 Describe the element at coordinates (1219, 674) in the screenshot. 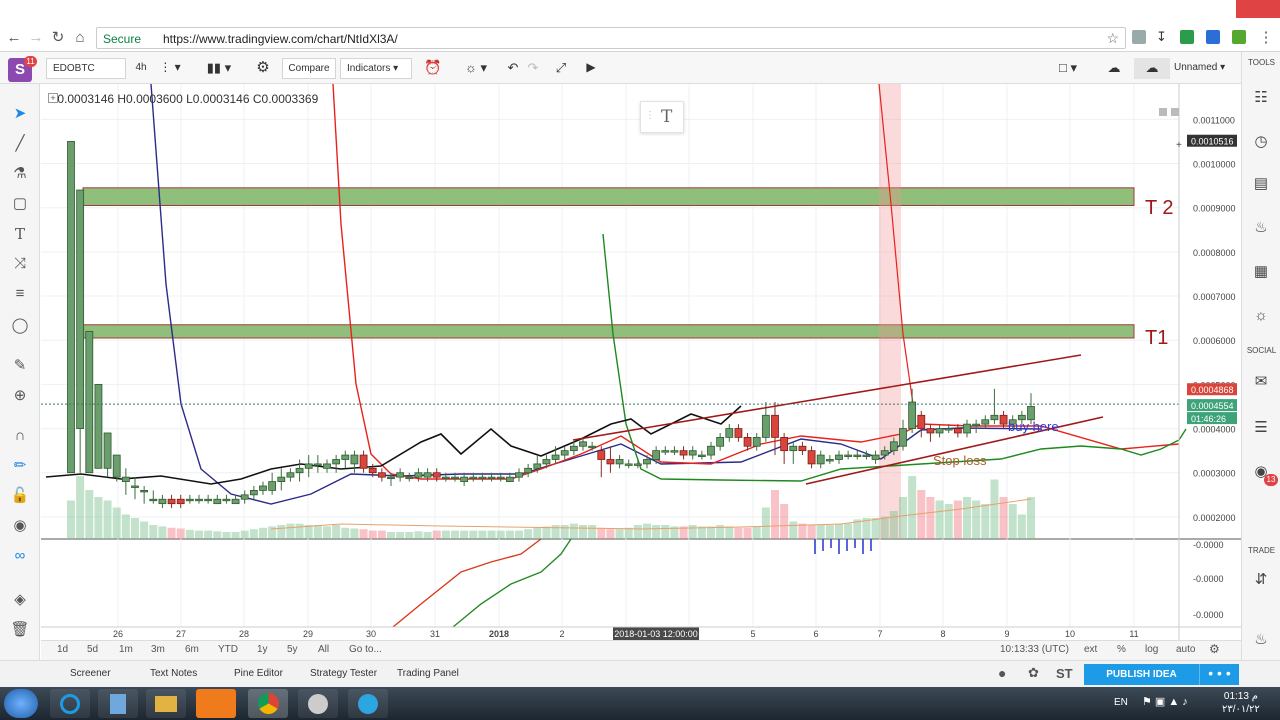

I see `publish-more-button: • • •` at that location.